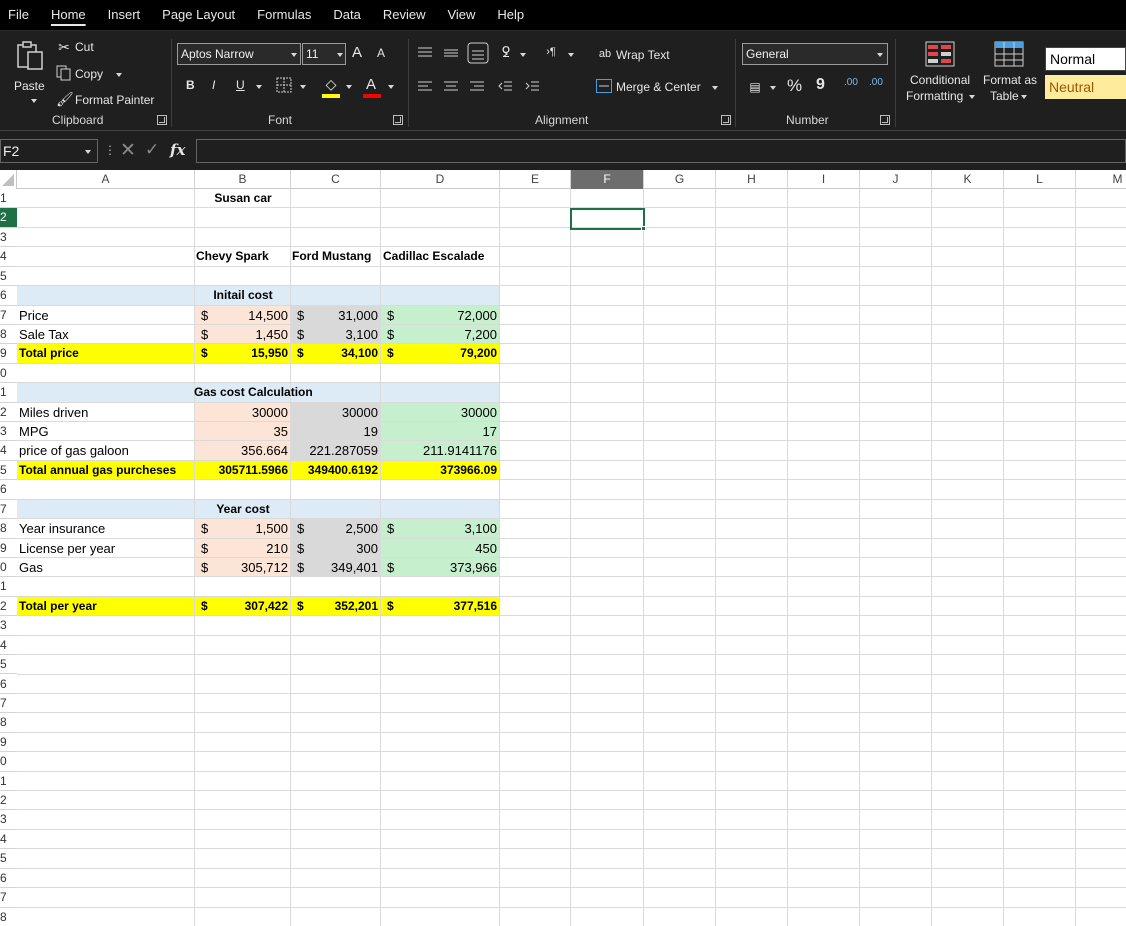 Image resolution: width=1126 pixels, height=926 pixels. I want to click on italic-button: I, so click(213, 85).